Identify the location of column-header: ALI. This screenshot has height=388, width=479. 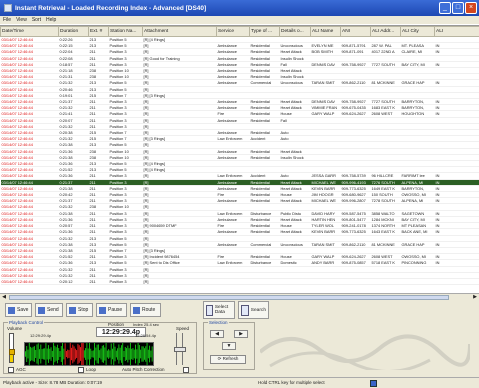
(456, 31).